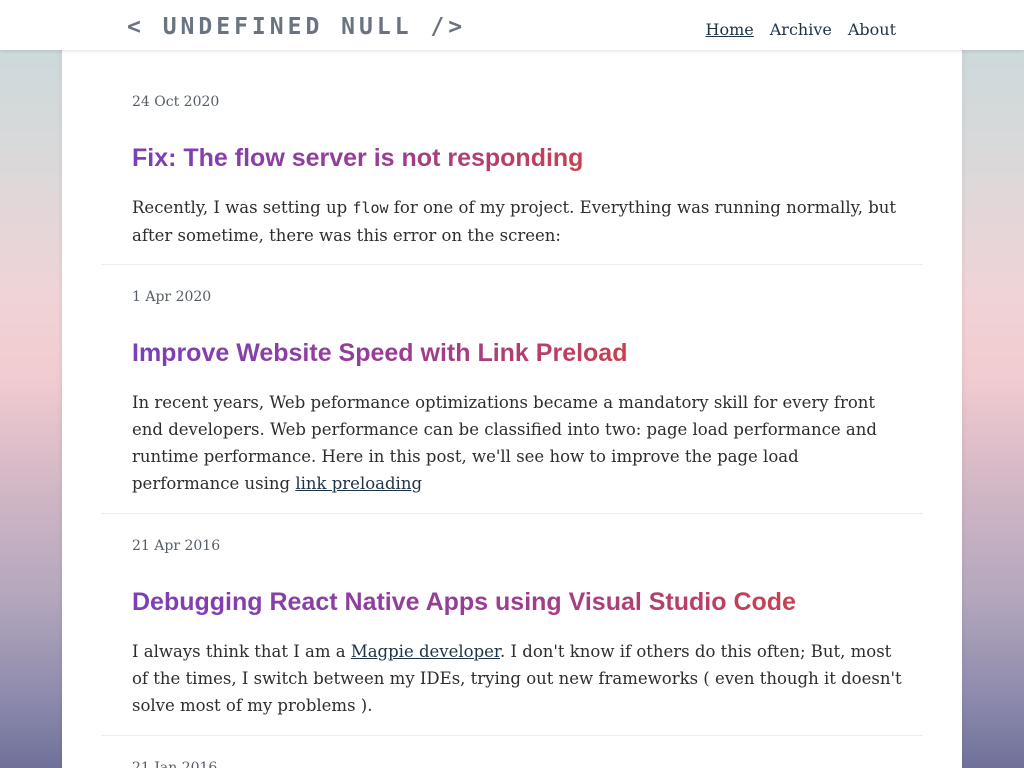 The image size is (1024, 768). I want to click on post-date: 1 Apr 2020, so click(172, 297).